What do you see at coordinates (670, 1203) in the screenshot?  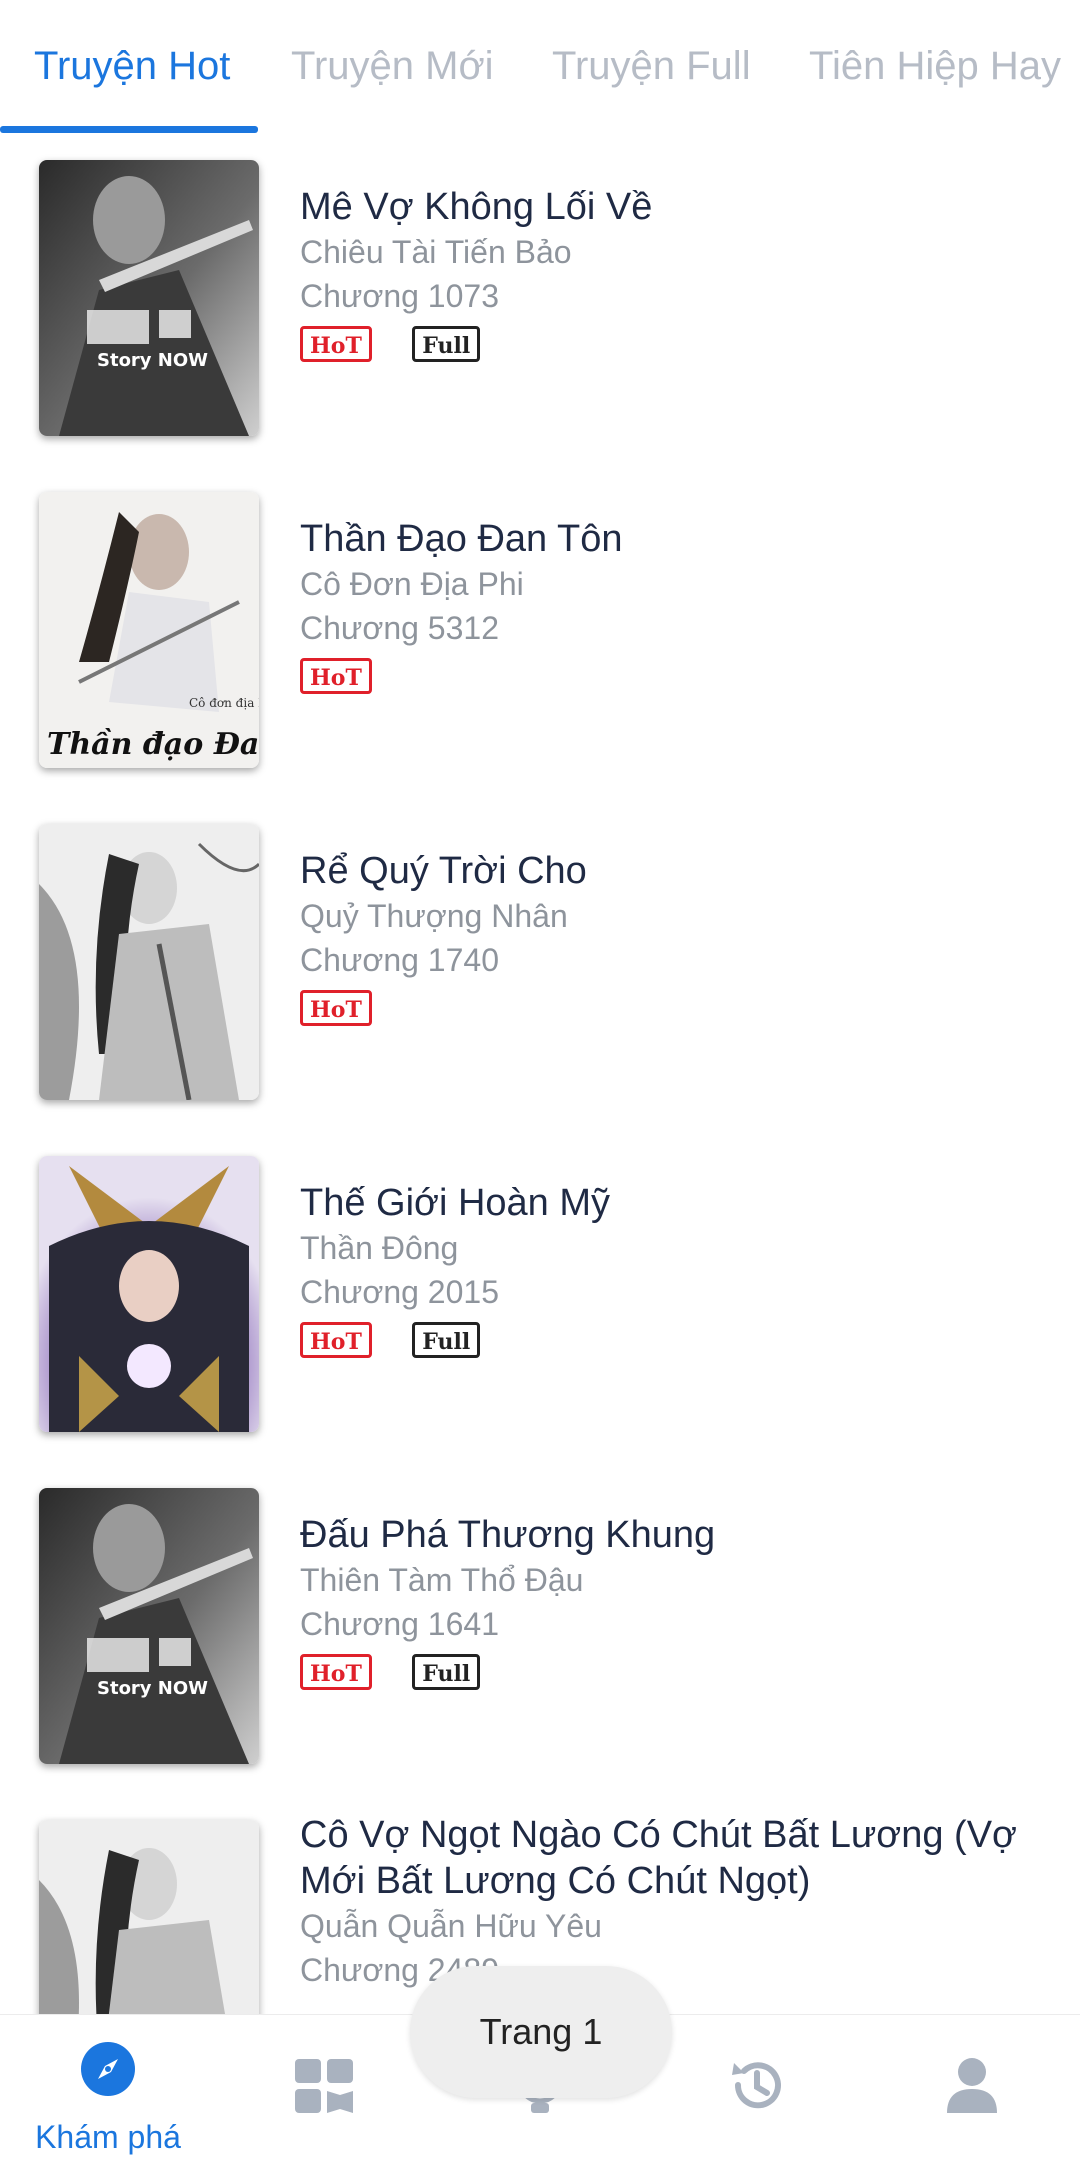 I see `story-title: Thế Giới Hoàn Mỹ` at bounding box center [670, 1203].